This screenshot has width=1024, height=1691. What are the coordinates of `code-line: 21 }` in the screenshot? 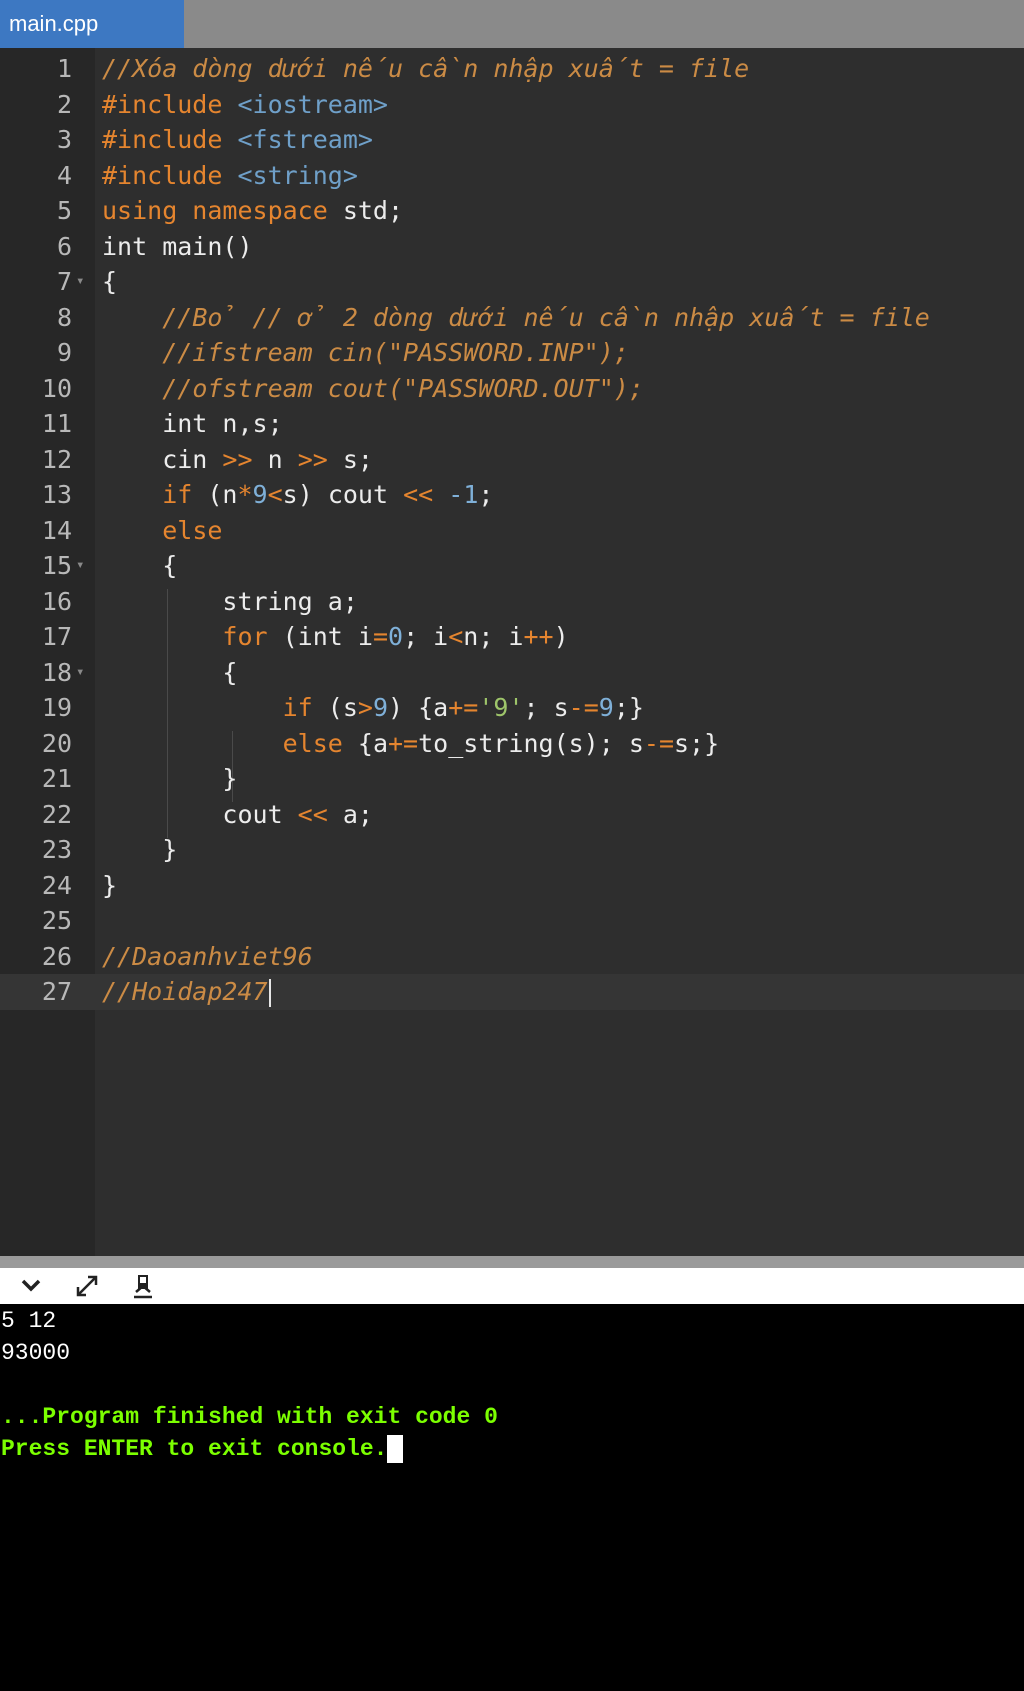 It's located at (512, 779).